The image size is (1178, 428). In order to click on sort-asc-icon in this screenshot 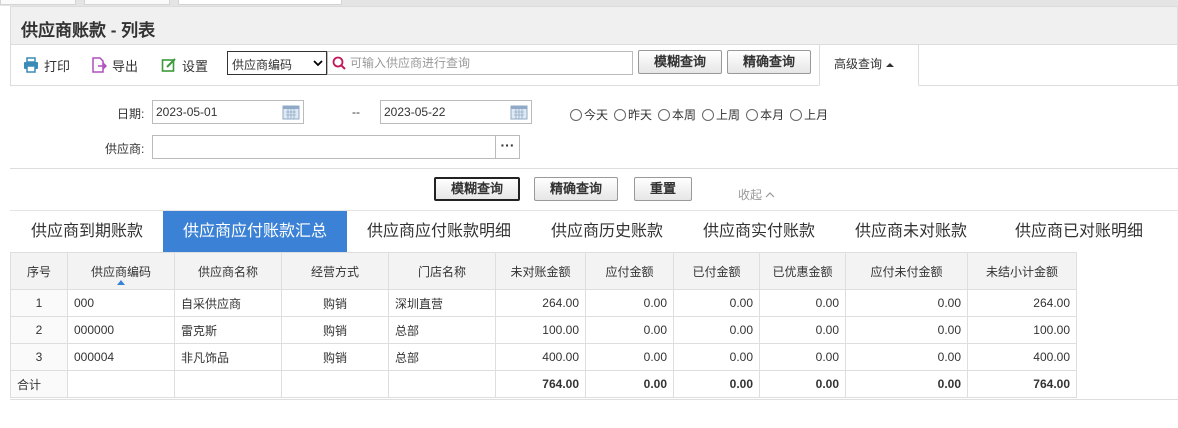, I will do `click(121, 282)`.